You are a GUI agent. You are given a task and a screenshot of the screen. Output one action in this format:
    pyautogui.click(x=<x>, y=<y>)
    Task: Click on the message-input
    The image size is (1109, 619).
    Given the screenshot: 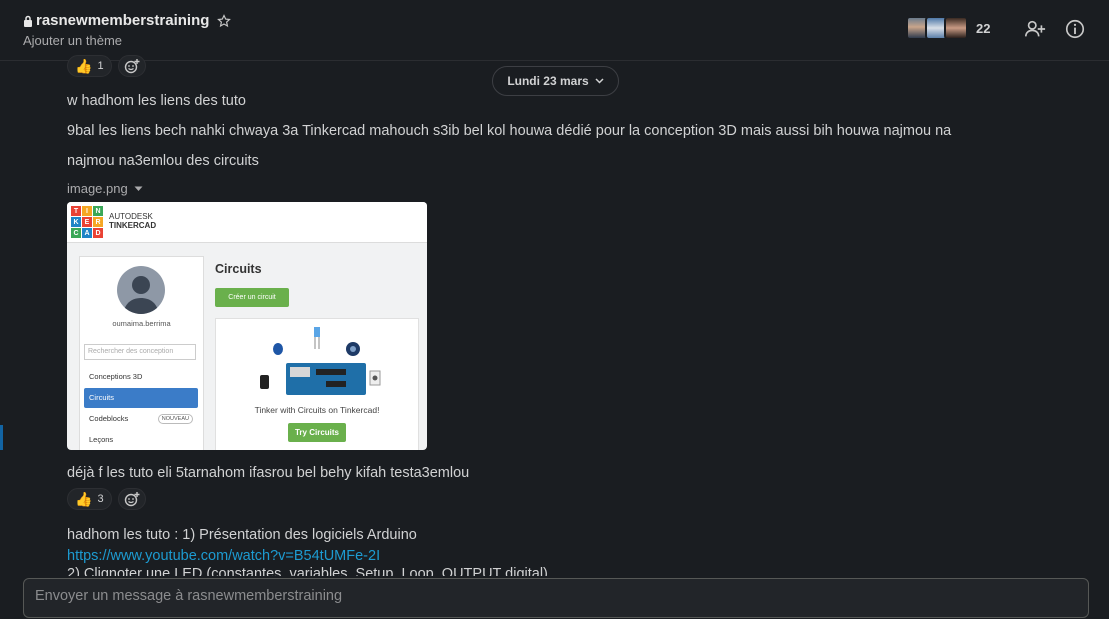 What is the action you would take?
    pyautogui.click(x=556, y=599)
    